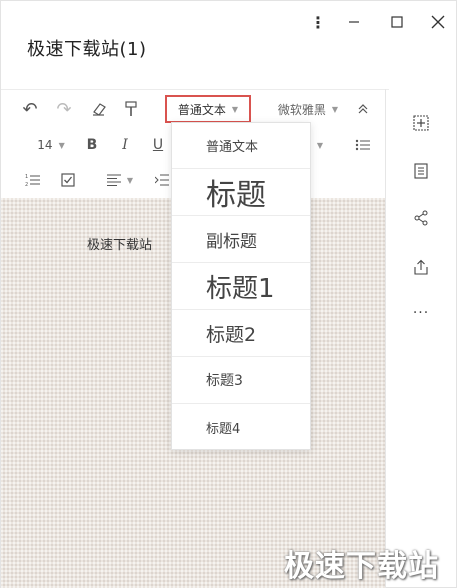  I want to click on redo-button: ↷, so click(64, 109).